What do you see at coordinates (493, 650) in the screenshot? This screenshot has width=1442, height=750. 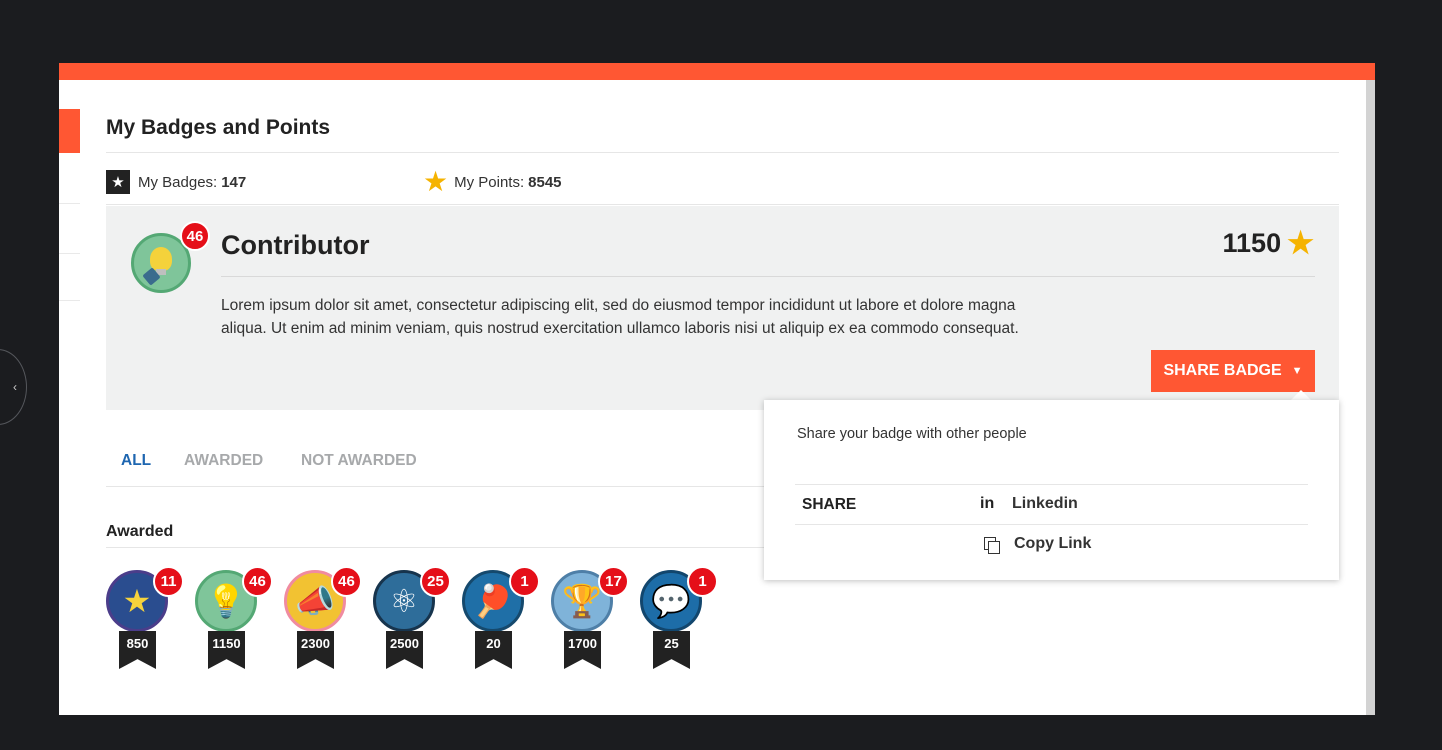 I see `badge-points-ribbon: 20` at bounding box center [493, 650].